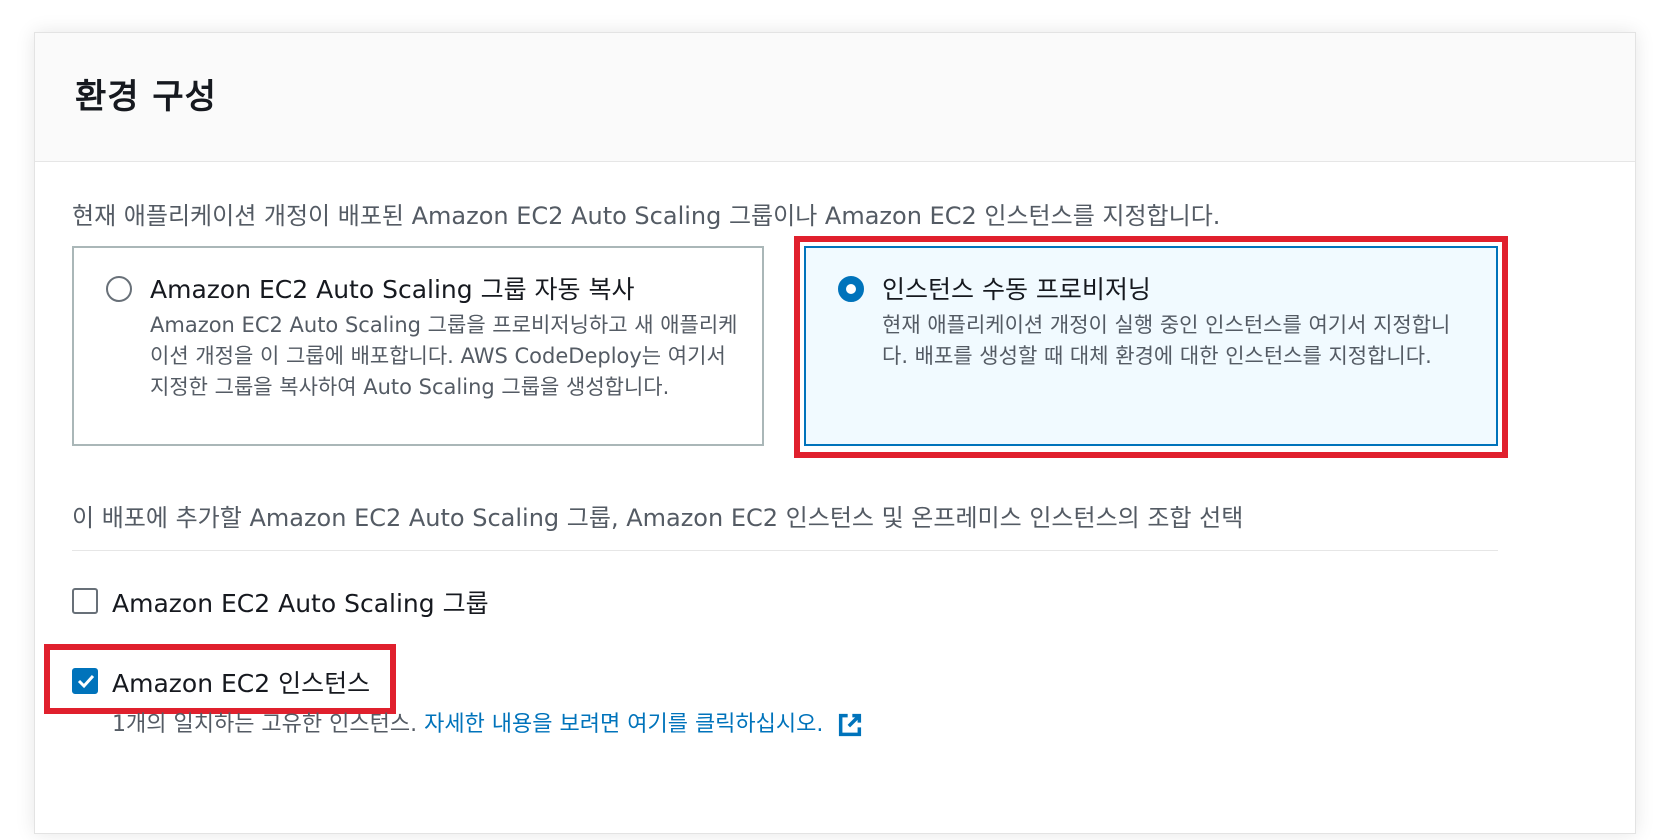 The image size is (1670, 840). What do you see at coordinates (85, 601) in the screenshot?
I see `checkbox-auto-scaling-group` at bounding box center [85, 601].